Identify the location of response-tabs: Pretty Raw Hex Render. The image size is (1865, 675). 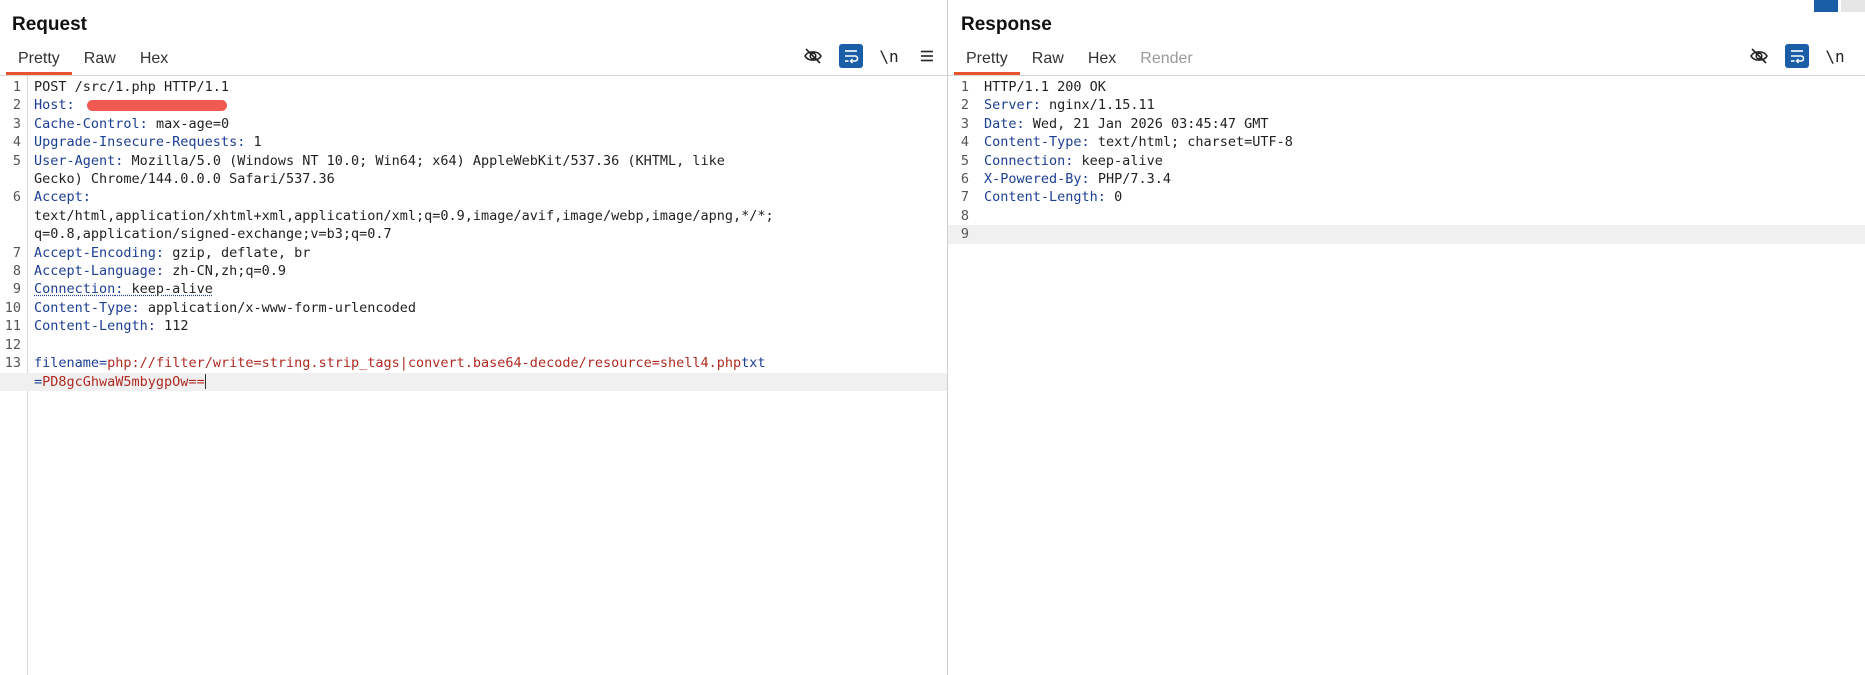
(1079, 60).